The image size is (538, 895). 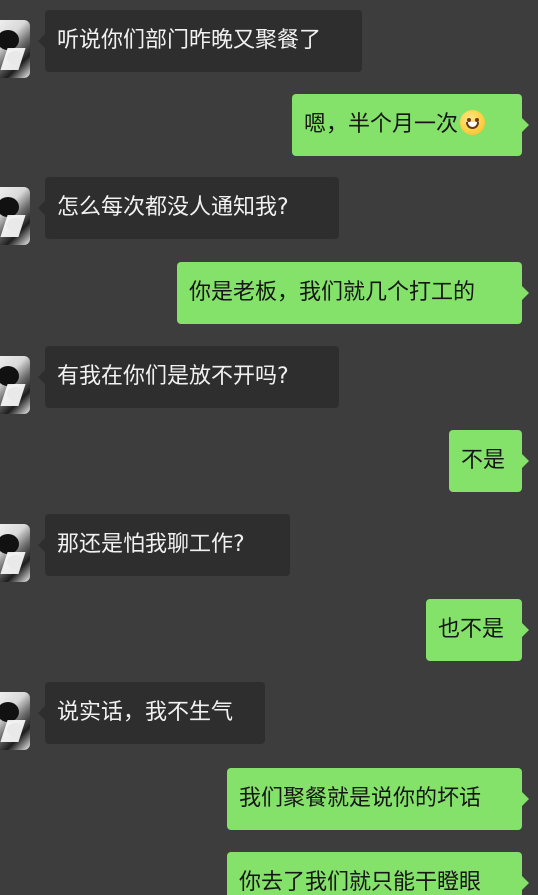 What do you see at coordinates (489, 461) in the screenshot?
I see `message-bubble-outgoing: 不是` at bounding box center [489, 461].